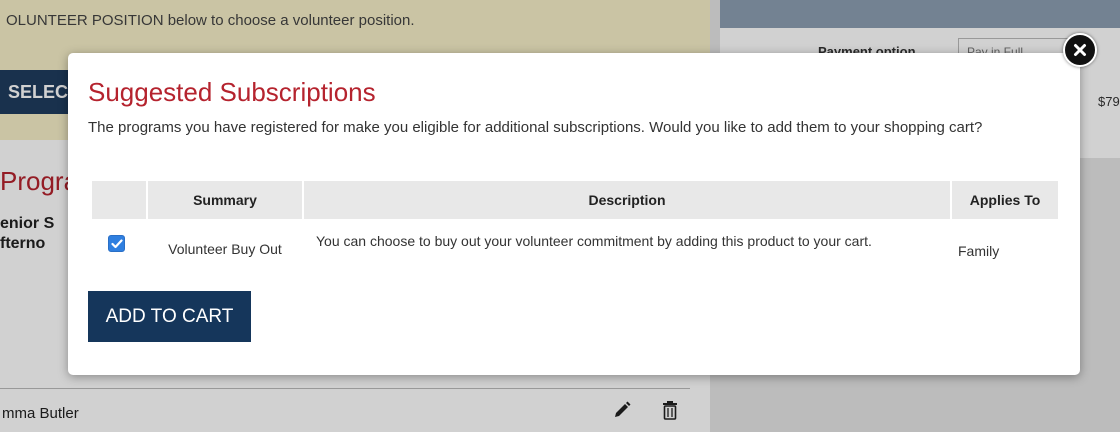 This screenshot has width=1120, height=432. Describe the element at coordinates (232, 92) in the screenshot. I see `modal-title: Suggested Subscriptions` at that location.